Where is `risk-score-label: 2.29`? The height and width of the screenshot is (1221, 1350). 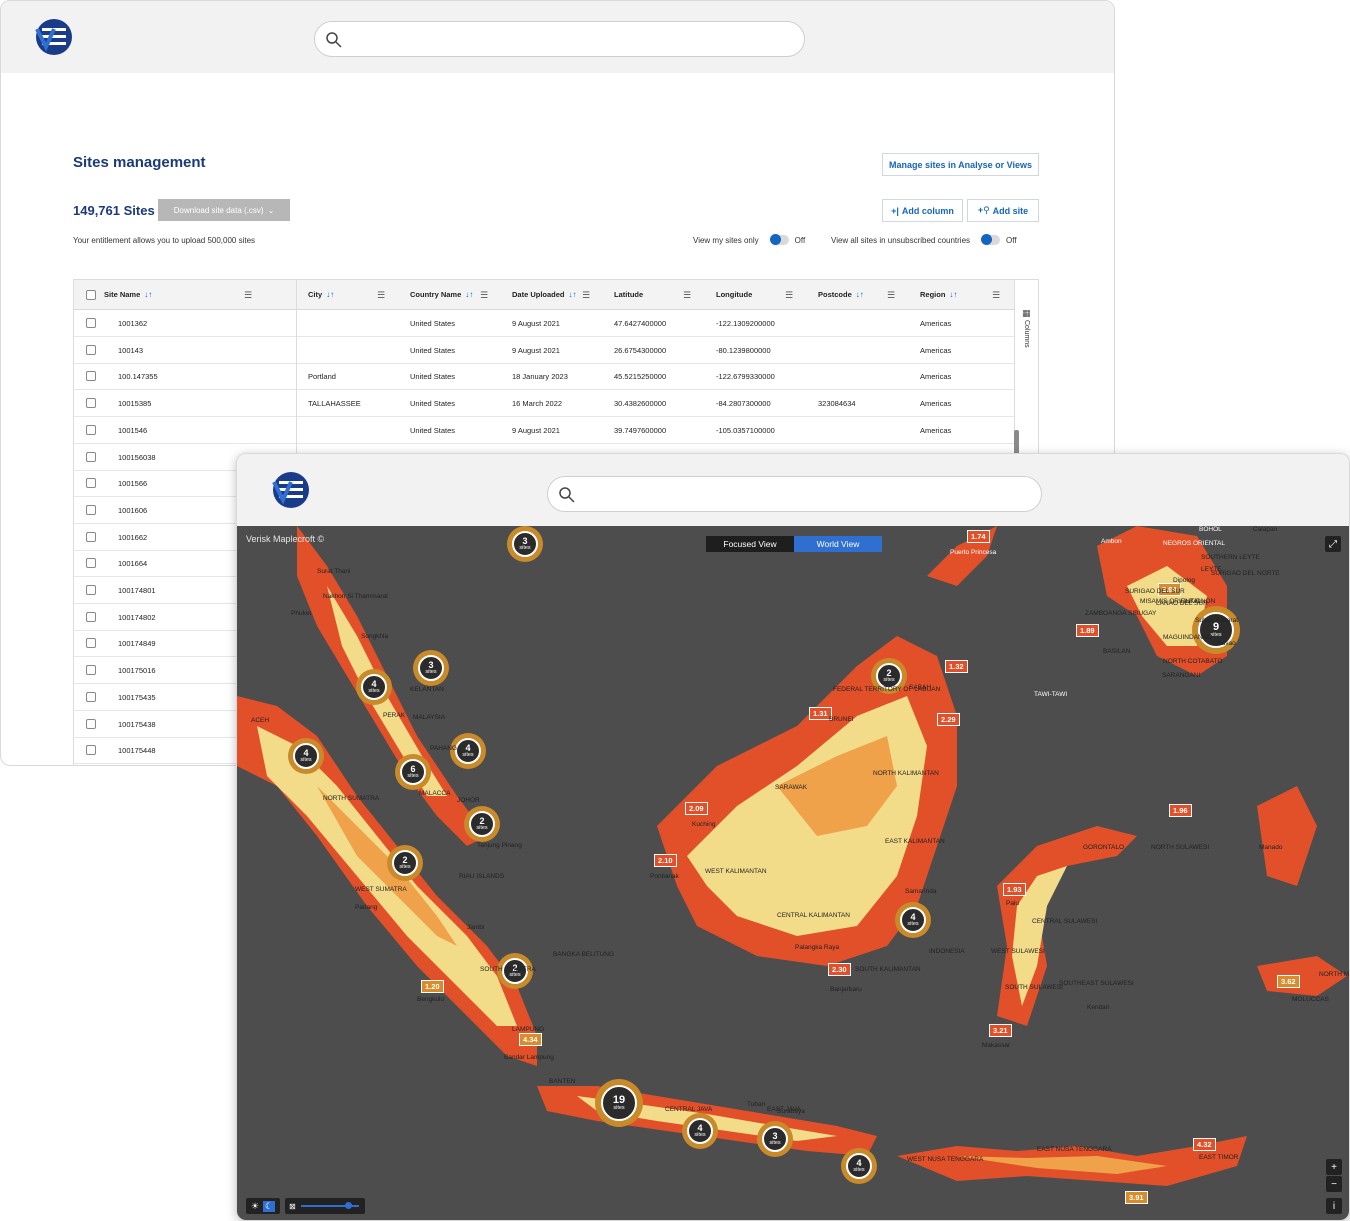 risk-score-label: 2.29 is located at coordinates (948, 719).